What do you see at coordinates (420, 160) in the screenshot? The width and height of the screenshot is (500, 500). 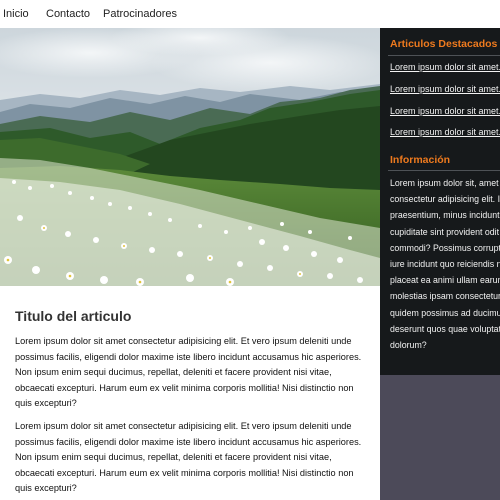 I see `info-title: Información` at bounding box center [420, 160].